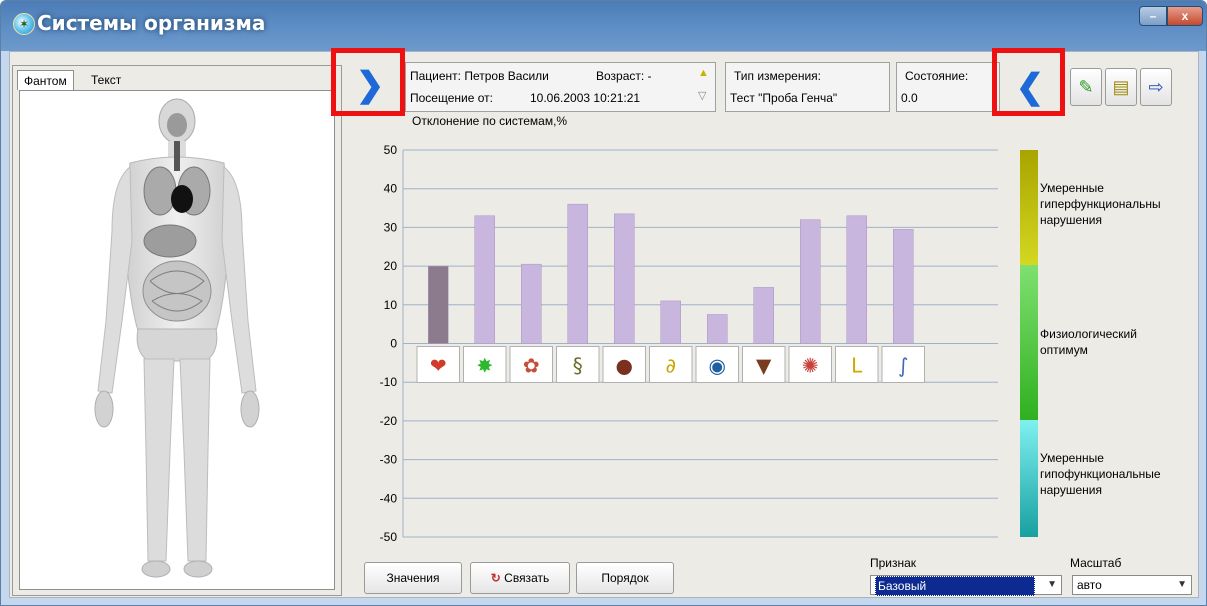 Image resolution: width=1207 pixels, height=606 pixels. I want to click on scale-select: авто ▼, so click(1132, 585).